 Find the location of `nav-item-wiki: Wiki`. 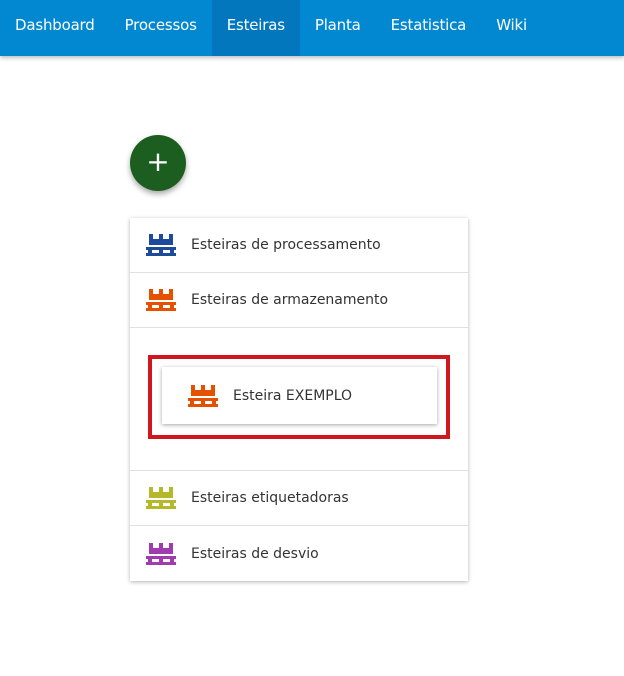

nav-item-wiki: Wiki is located at coordinates (511, 28).